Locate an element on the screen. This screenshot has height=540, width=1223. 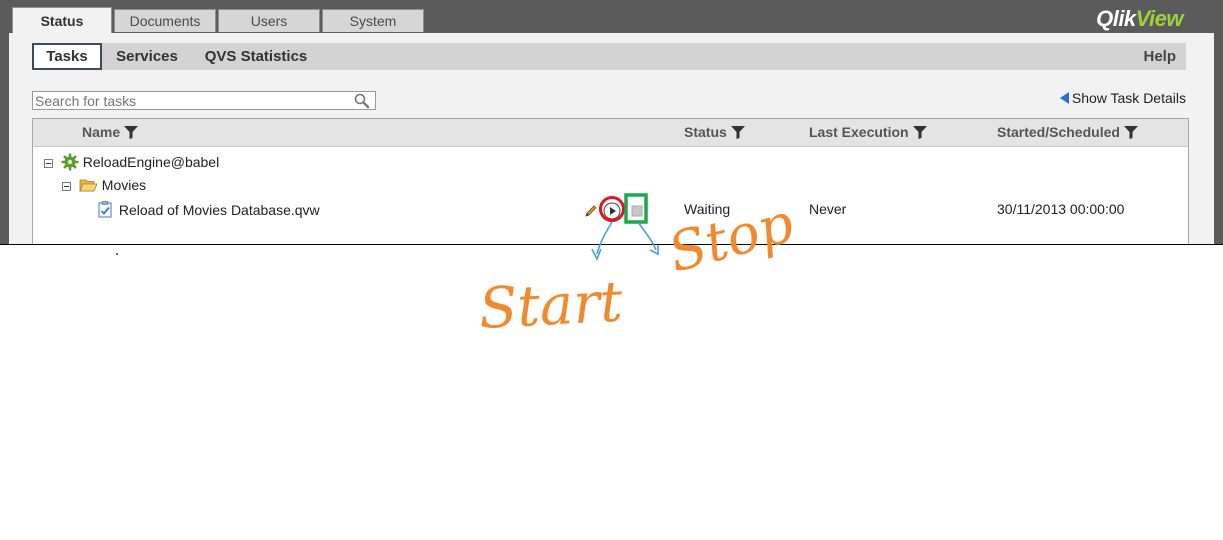
stop-pointer-arrow is located at coordinates (648, 238).